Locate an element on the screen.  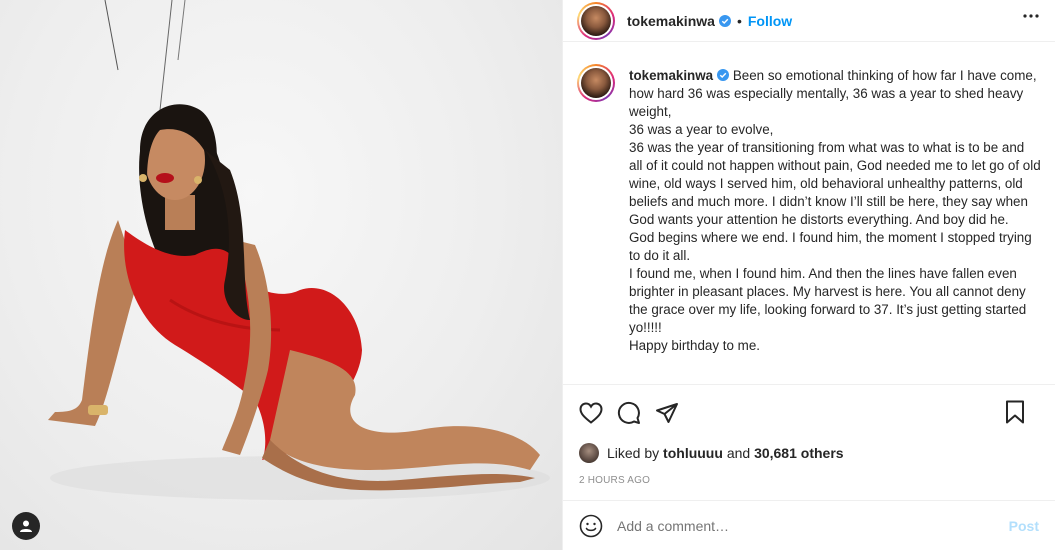
save-bookmark-icon is located at coordinates (1015, 412).